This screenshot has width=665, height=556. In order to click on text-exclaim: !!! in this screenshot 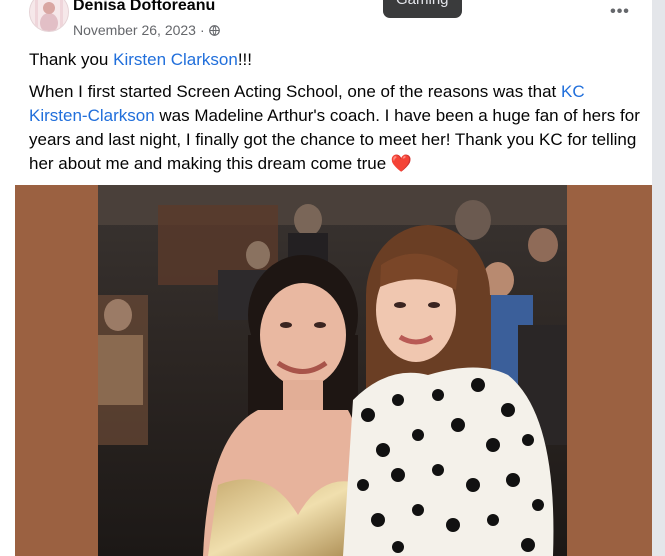, I will do `click(244, 59)`.